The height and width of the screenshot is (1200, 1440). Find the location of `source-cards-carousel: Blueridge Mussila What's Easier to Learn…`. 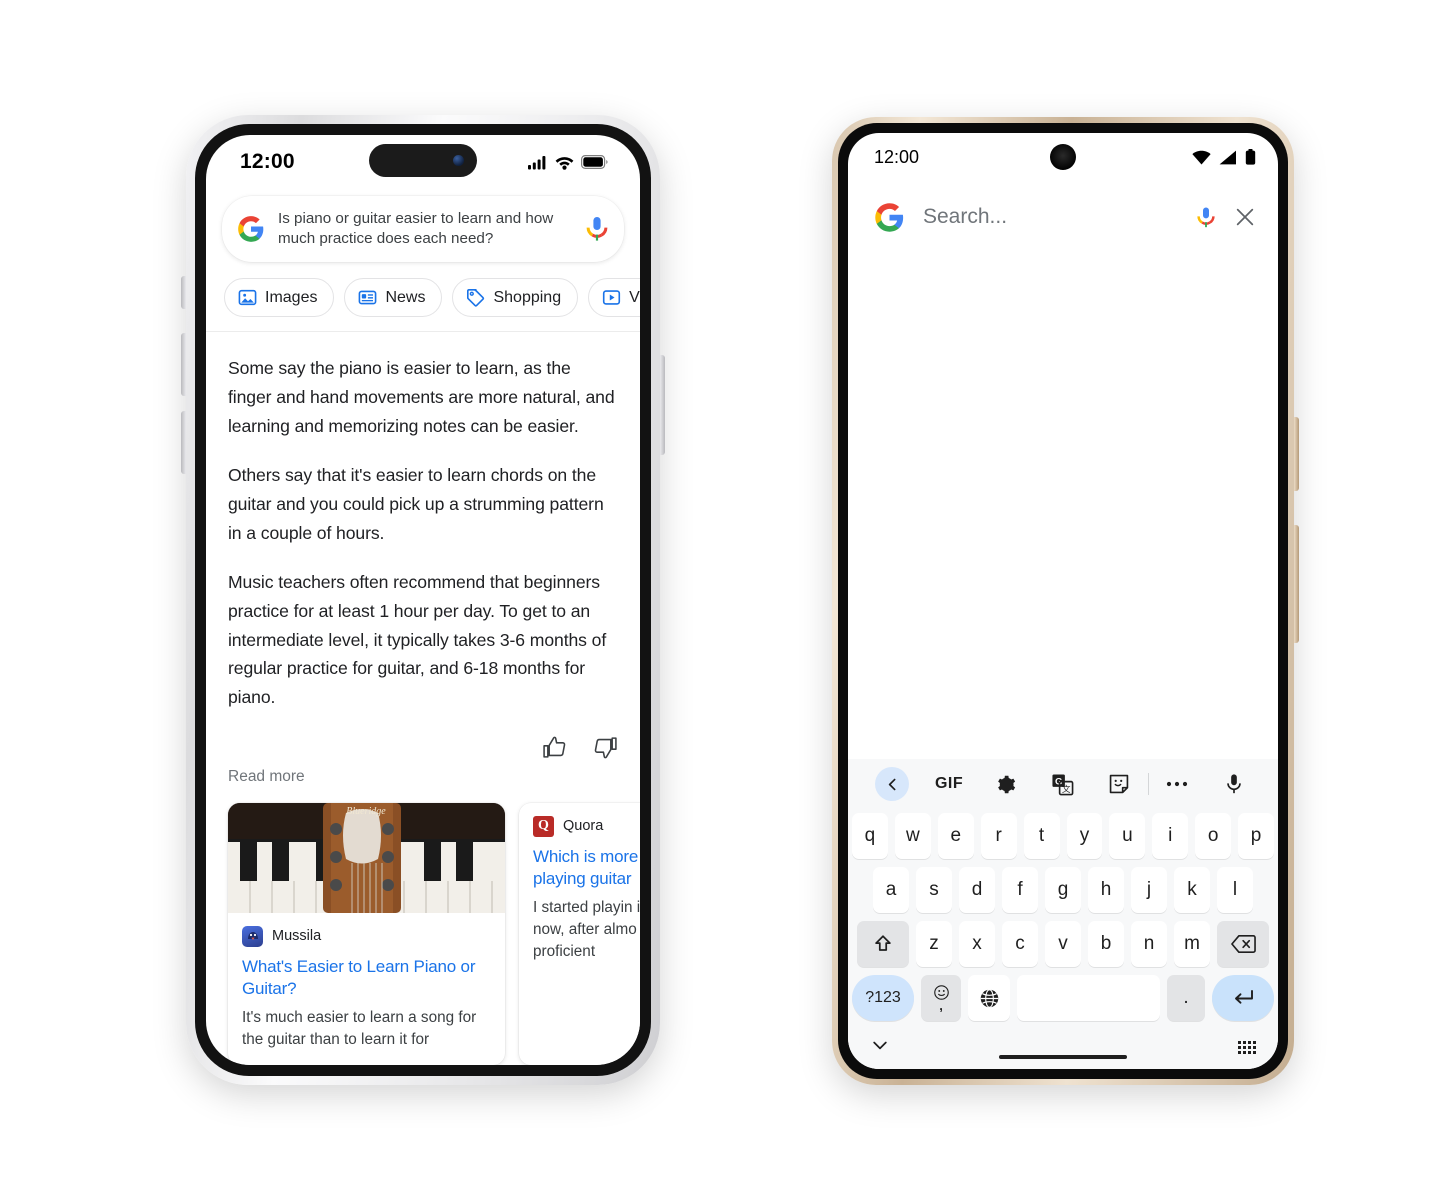

source-cards-carousel: Blueridge Mussila What's Easier to Learn… is located at coordinates (423, 925).